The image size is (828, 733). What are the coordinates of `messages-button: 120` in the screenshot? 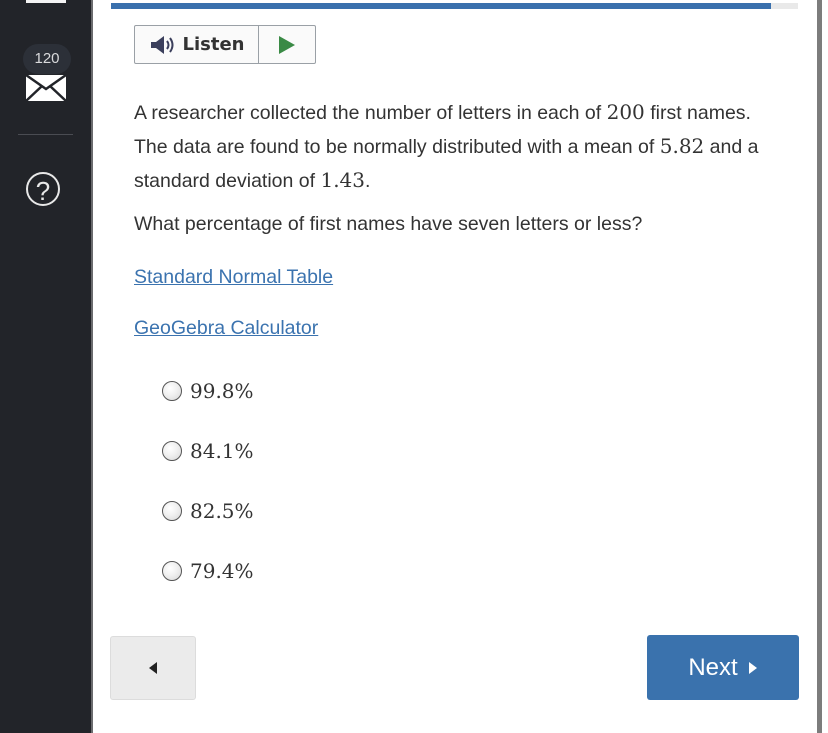 It's located at (46, 73).